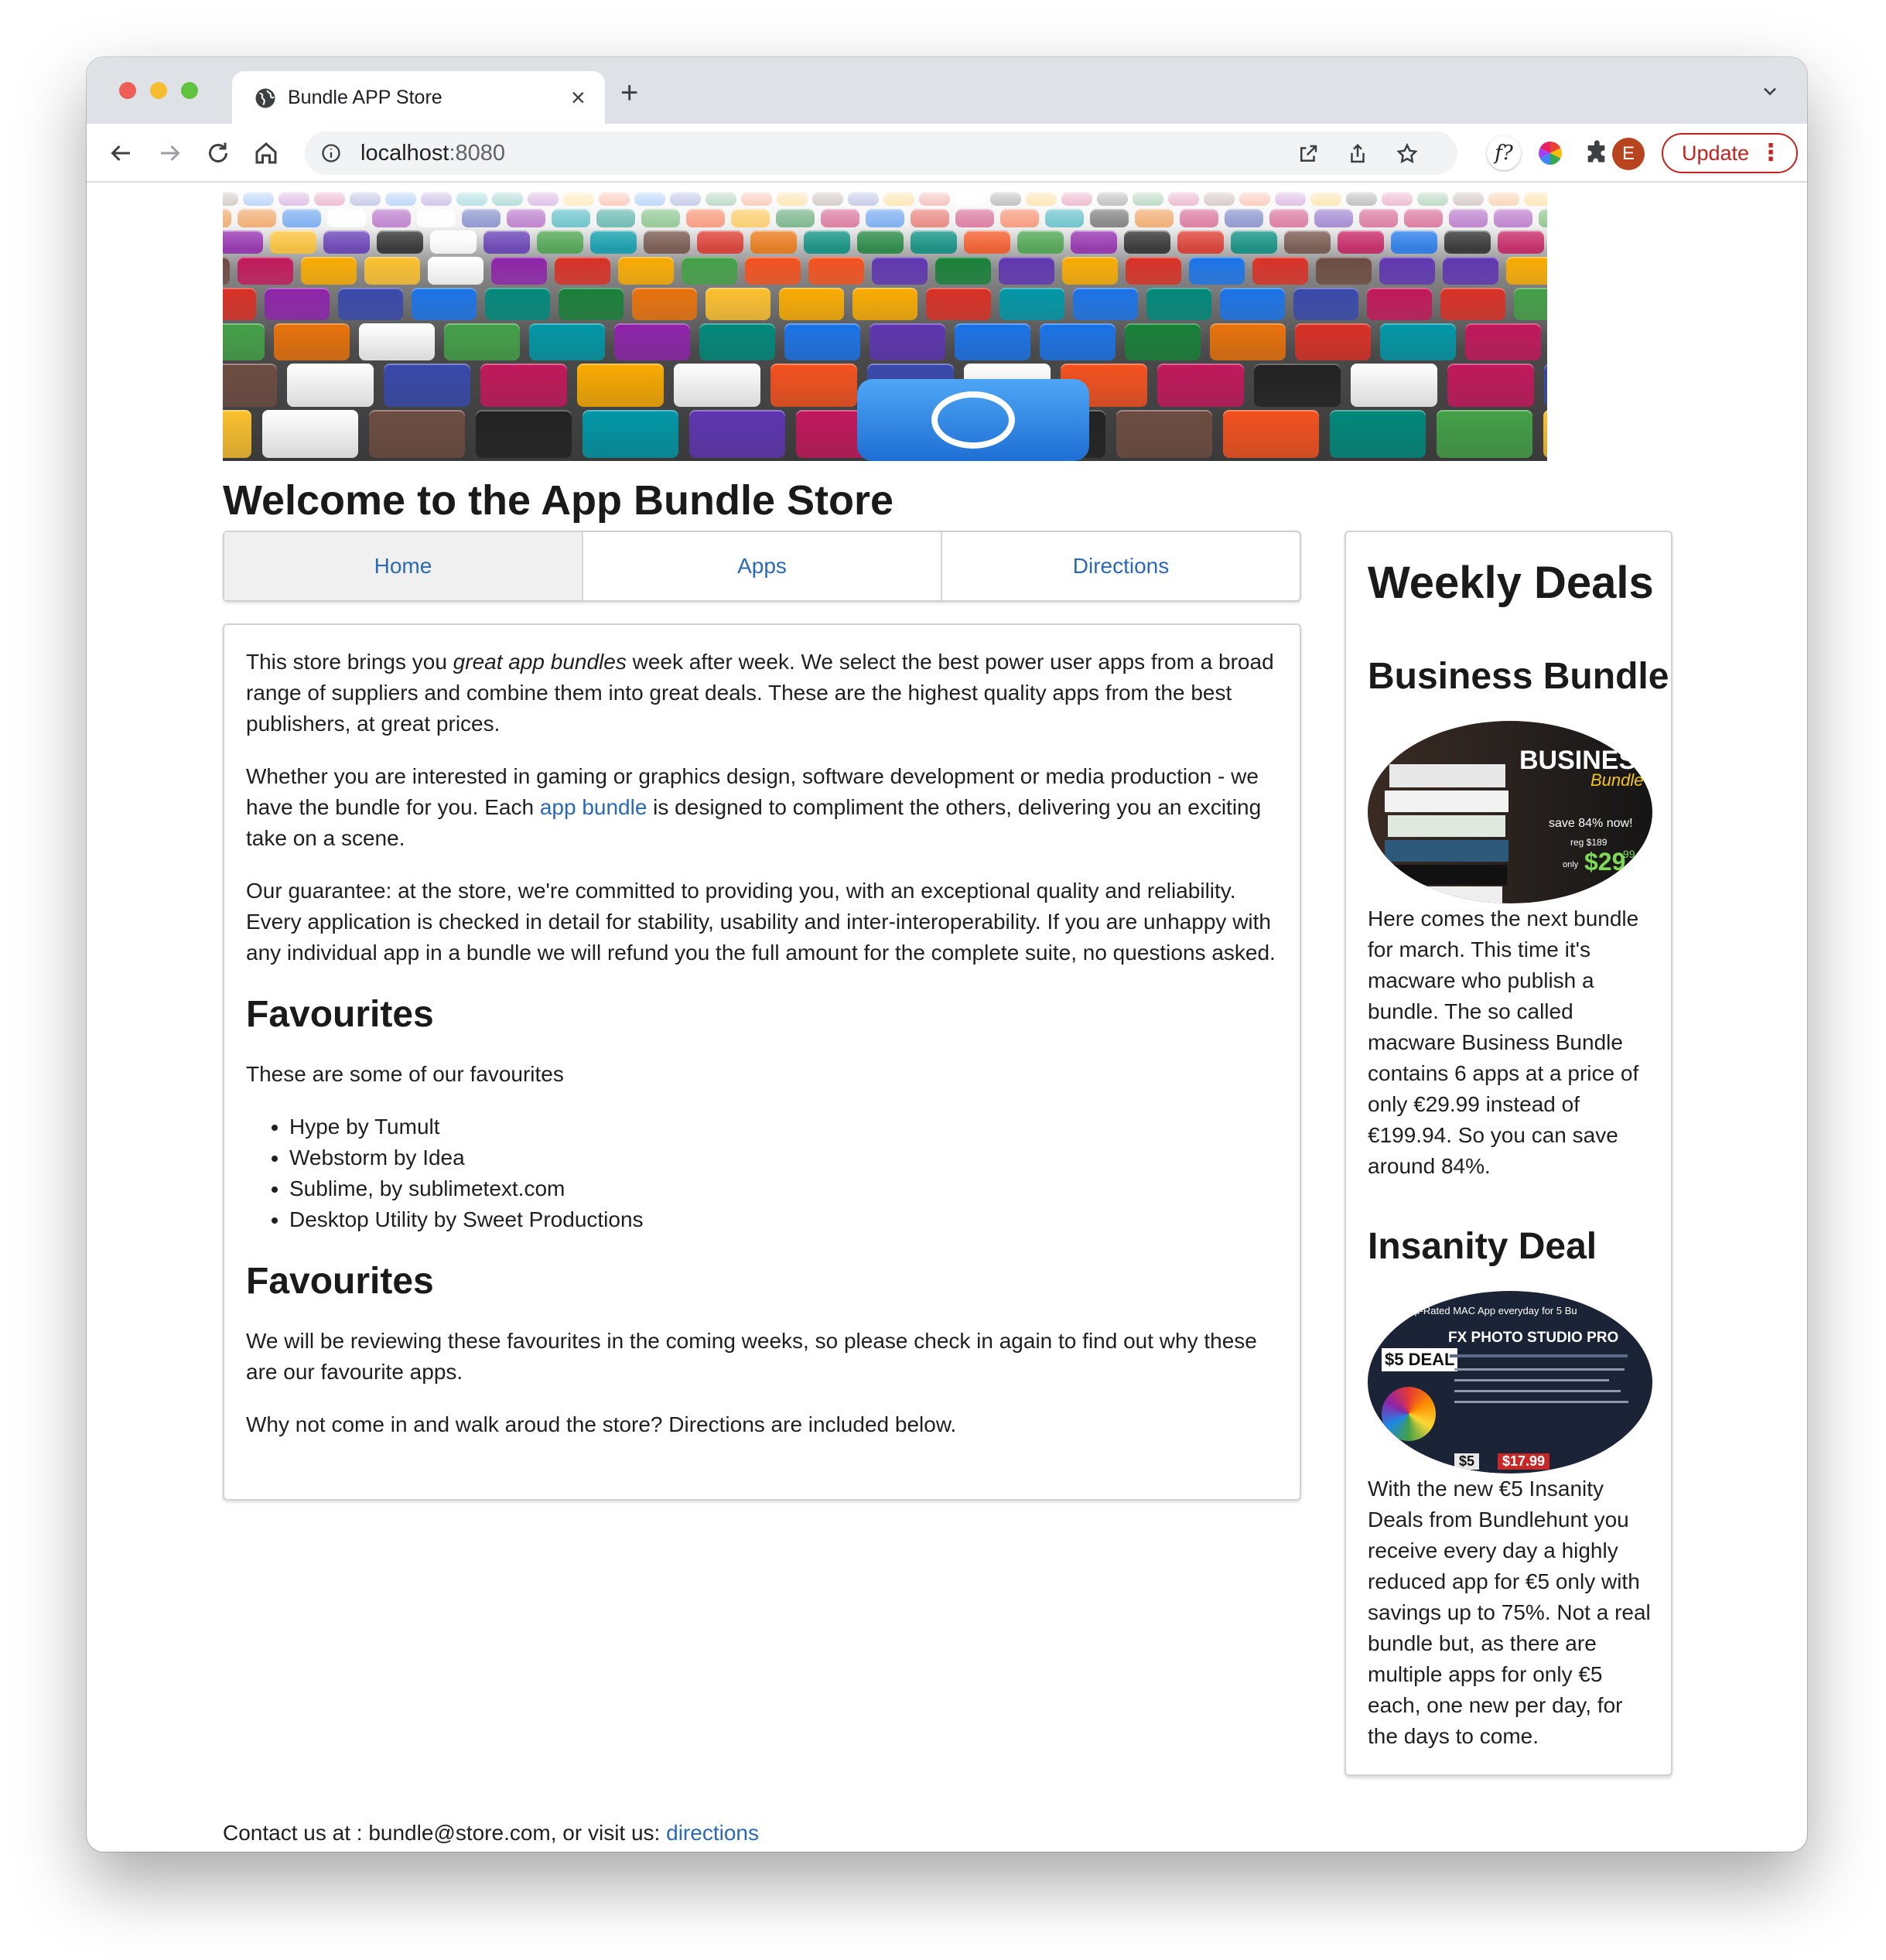  I want to click on image-old-price-text: $17.99, so click(1524, 1461).